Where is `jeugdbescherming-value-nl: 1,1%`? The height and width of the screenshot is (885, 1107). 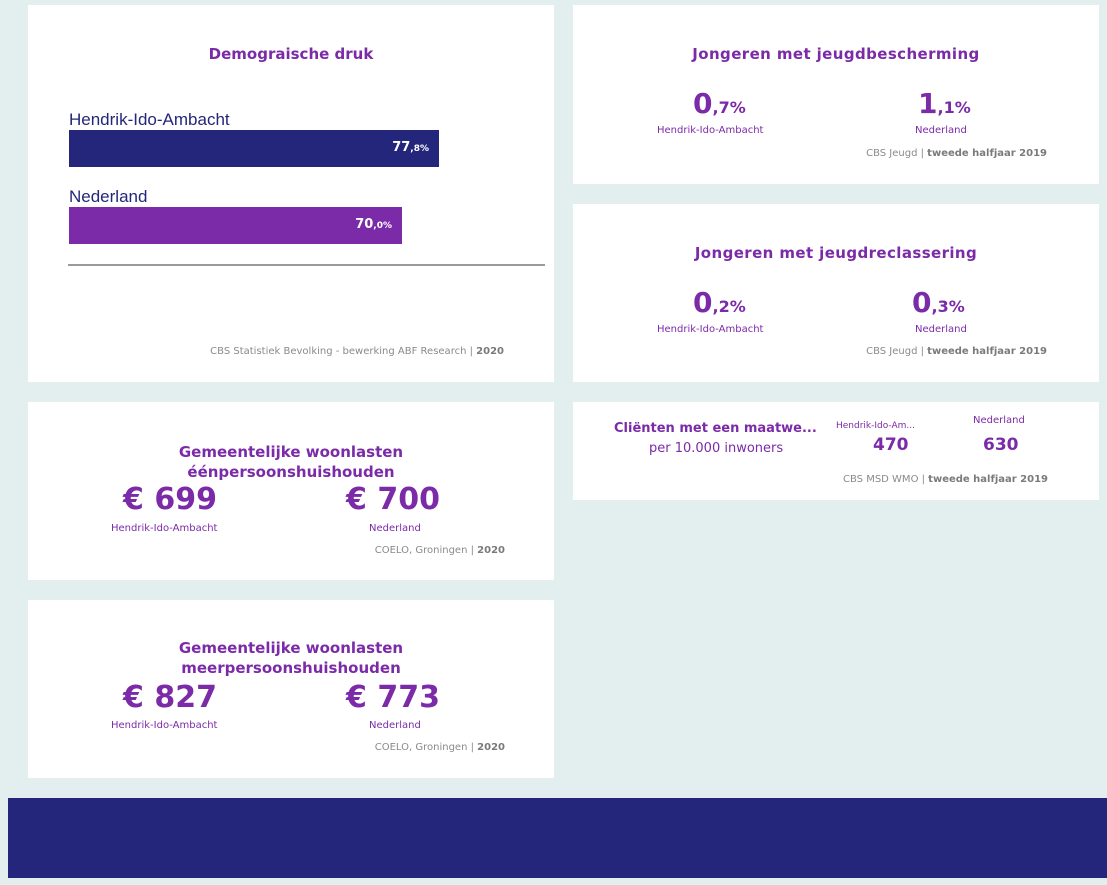 jeugdbescherming-value-nl: 1,1% is located at coordinates (944, 103).